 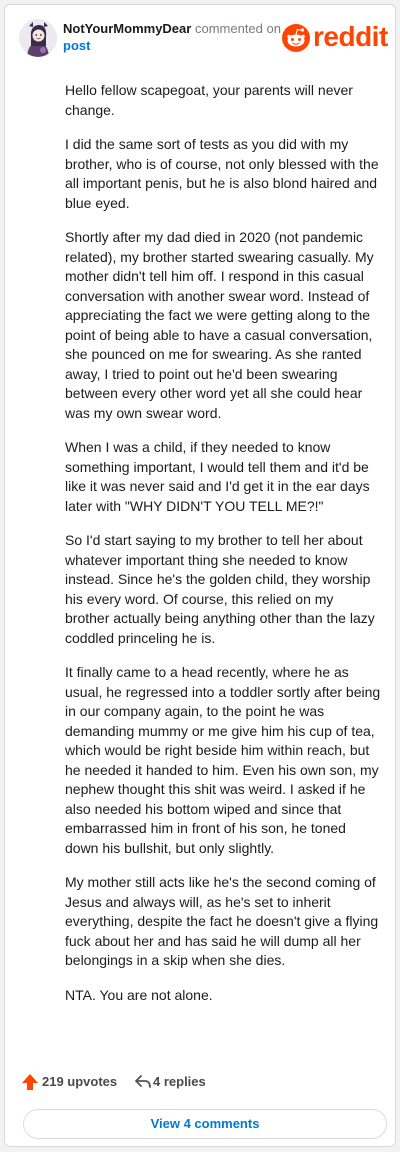 What do you see at coordinates (205, 1124) in the screenshot?
I see `view-comments-button: View 4 comments` at bounding box center [205, 1124].